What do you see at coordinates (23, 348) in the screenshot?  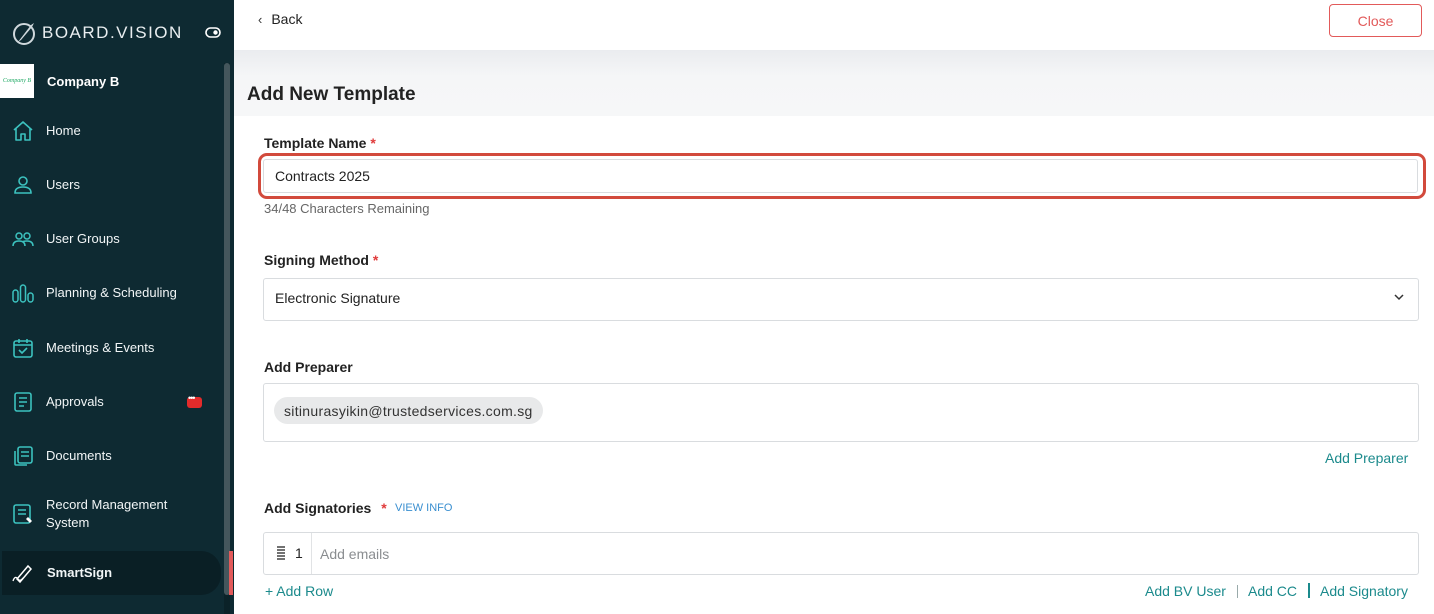 I see `calendar-check-icon` at bounding box center [23, 348].